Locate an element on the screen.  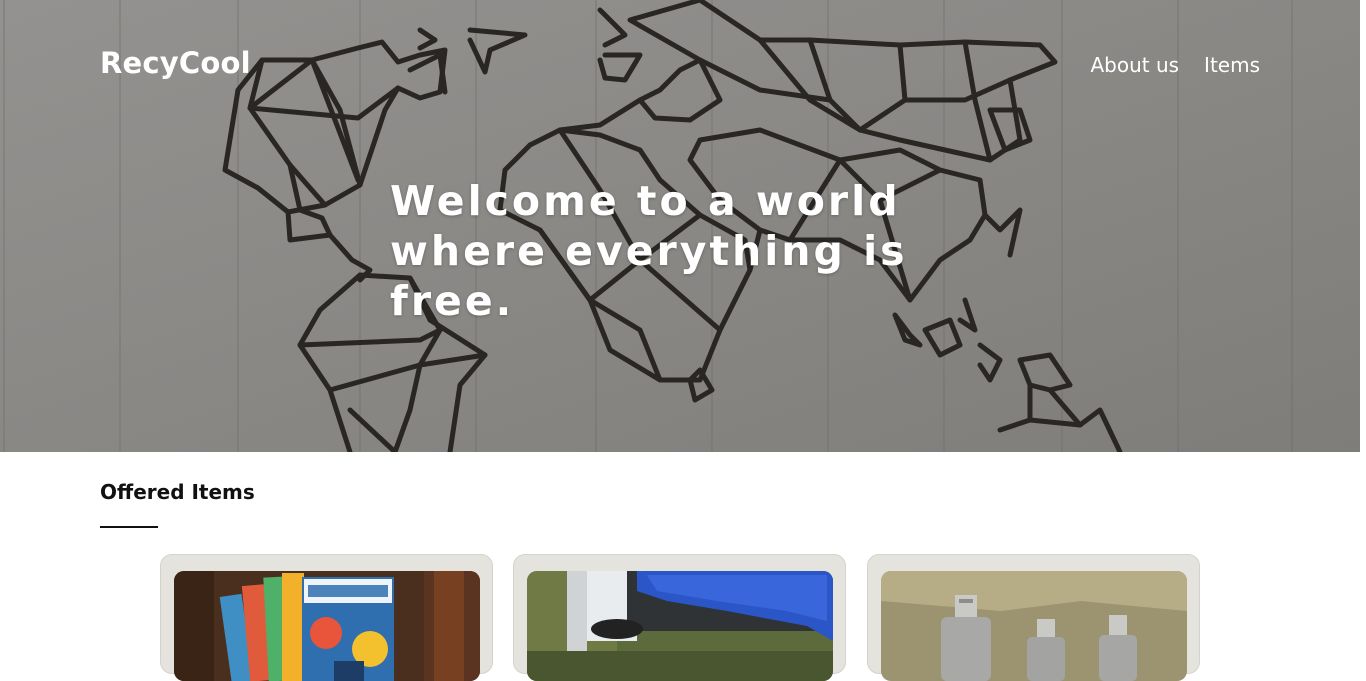
item-image-magazines is located at coordinates (327, 626).